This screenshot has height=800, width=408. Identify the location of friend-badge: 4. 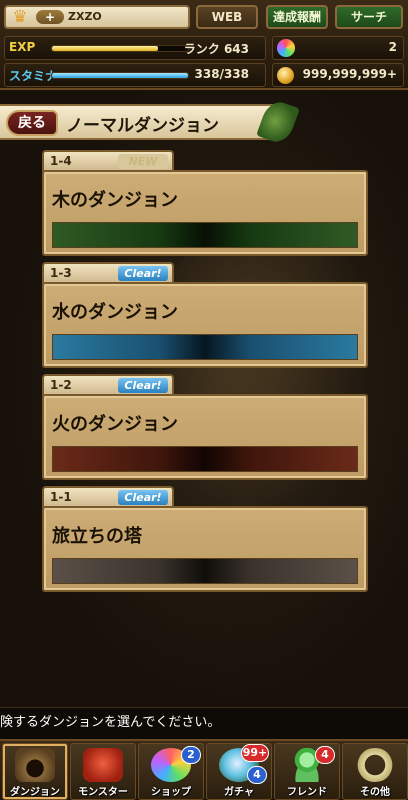
(325, 755).